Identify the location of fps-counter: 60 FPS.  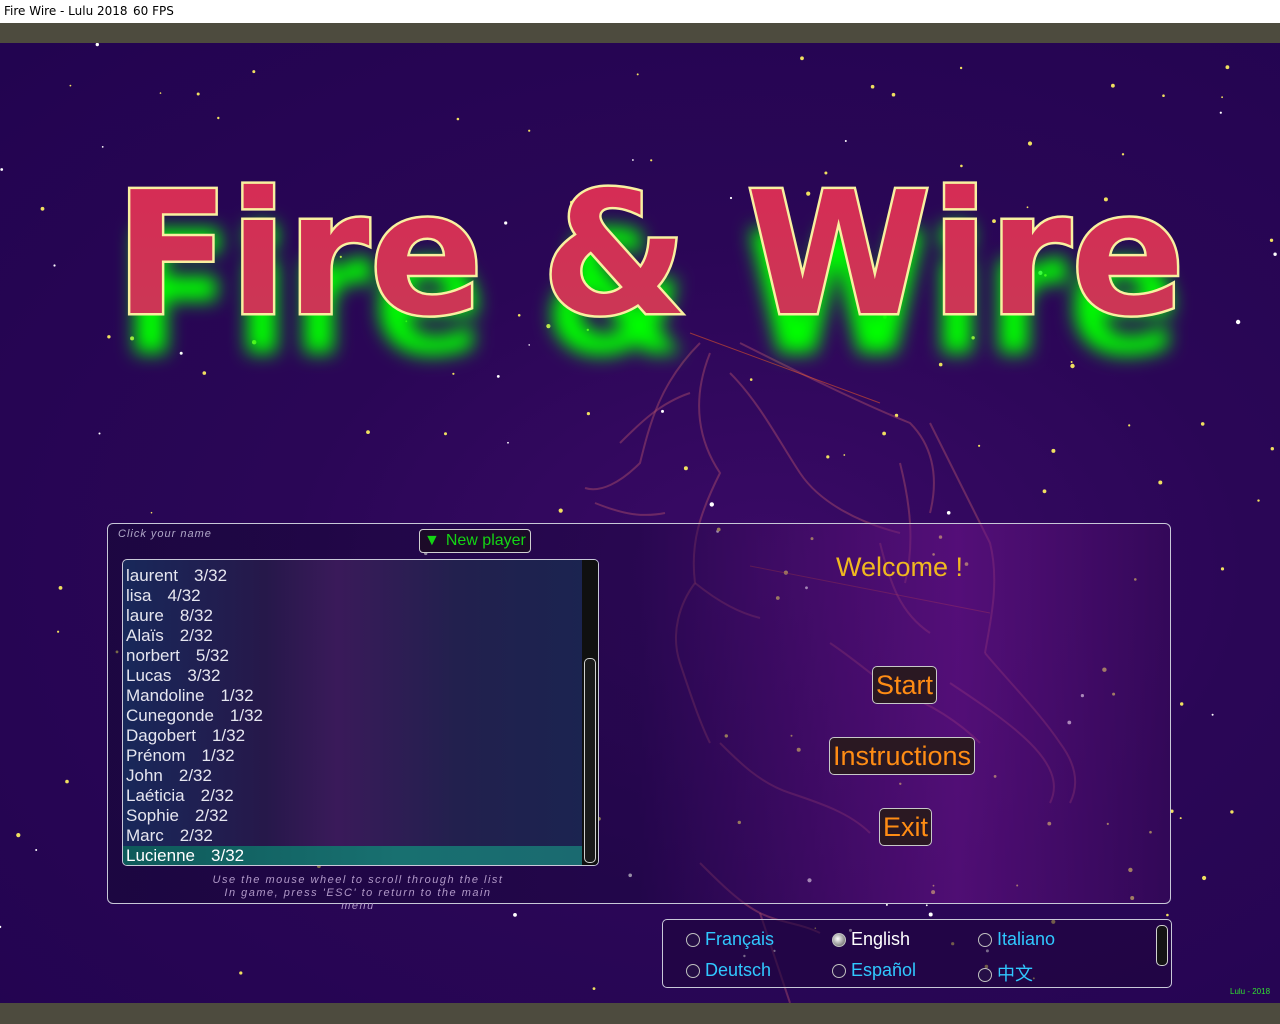
(153, 11).